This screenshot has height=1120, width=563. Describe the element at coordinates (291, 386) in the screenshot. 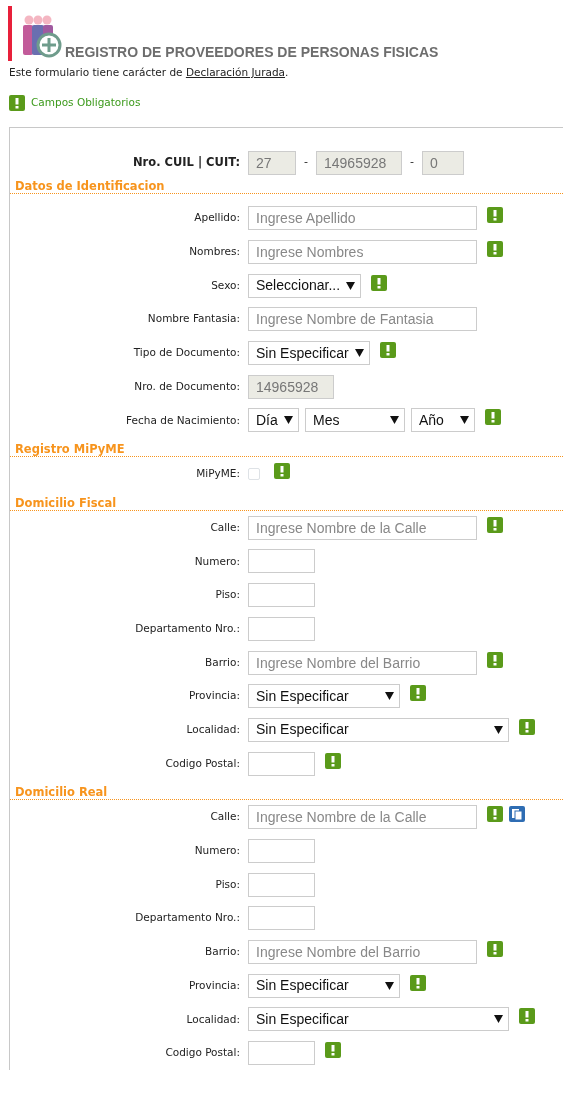

I see `input-field: 14965928` at that location.